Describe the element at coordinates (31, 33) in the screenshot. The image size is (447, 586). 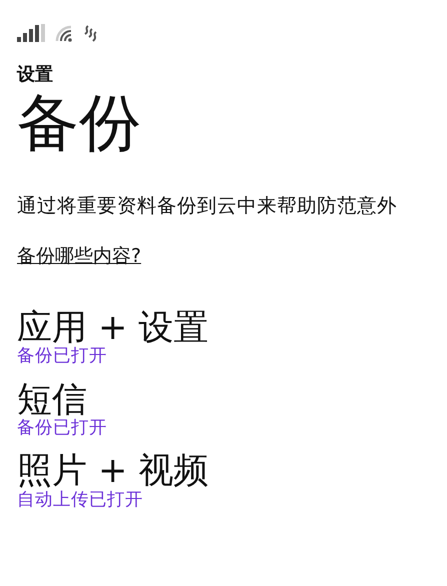
I see `signal-icon` at that location.